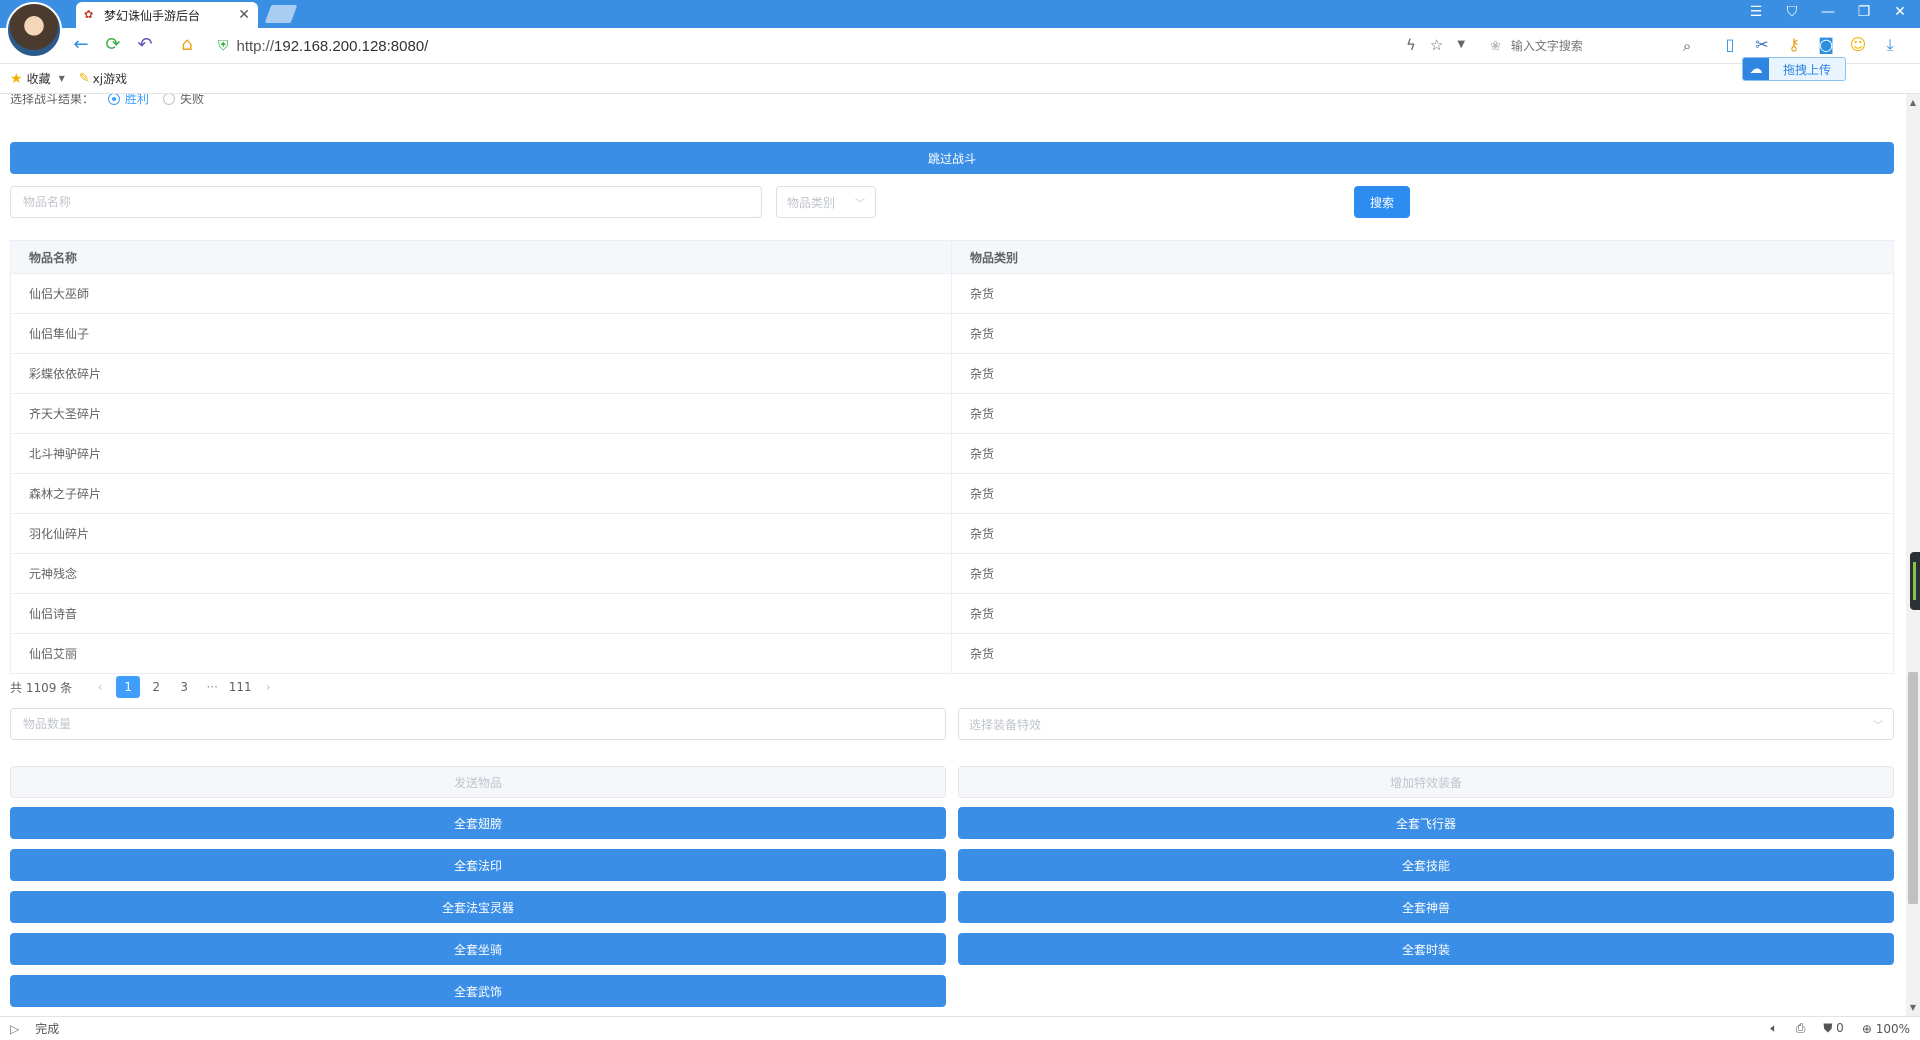 The image size is (1920, 1040). Describe the element at coordinates (145, 45) in the screenshot. I see `undo-icon: ↶` at that location.